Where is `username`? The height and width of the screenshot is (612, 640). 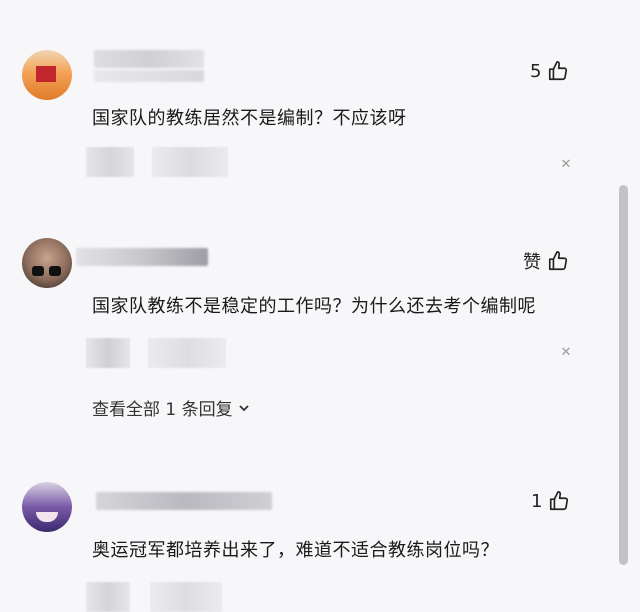
username is located at coordinates (184, 501).